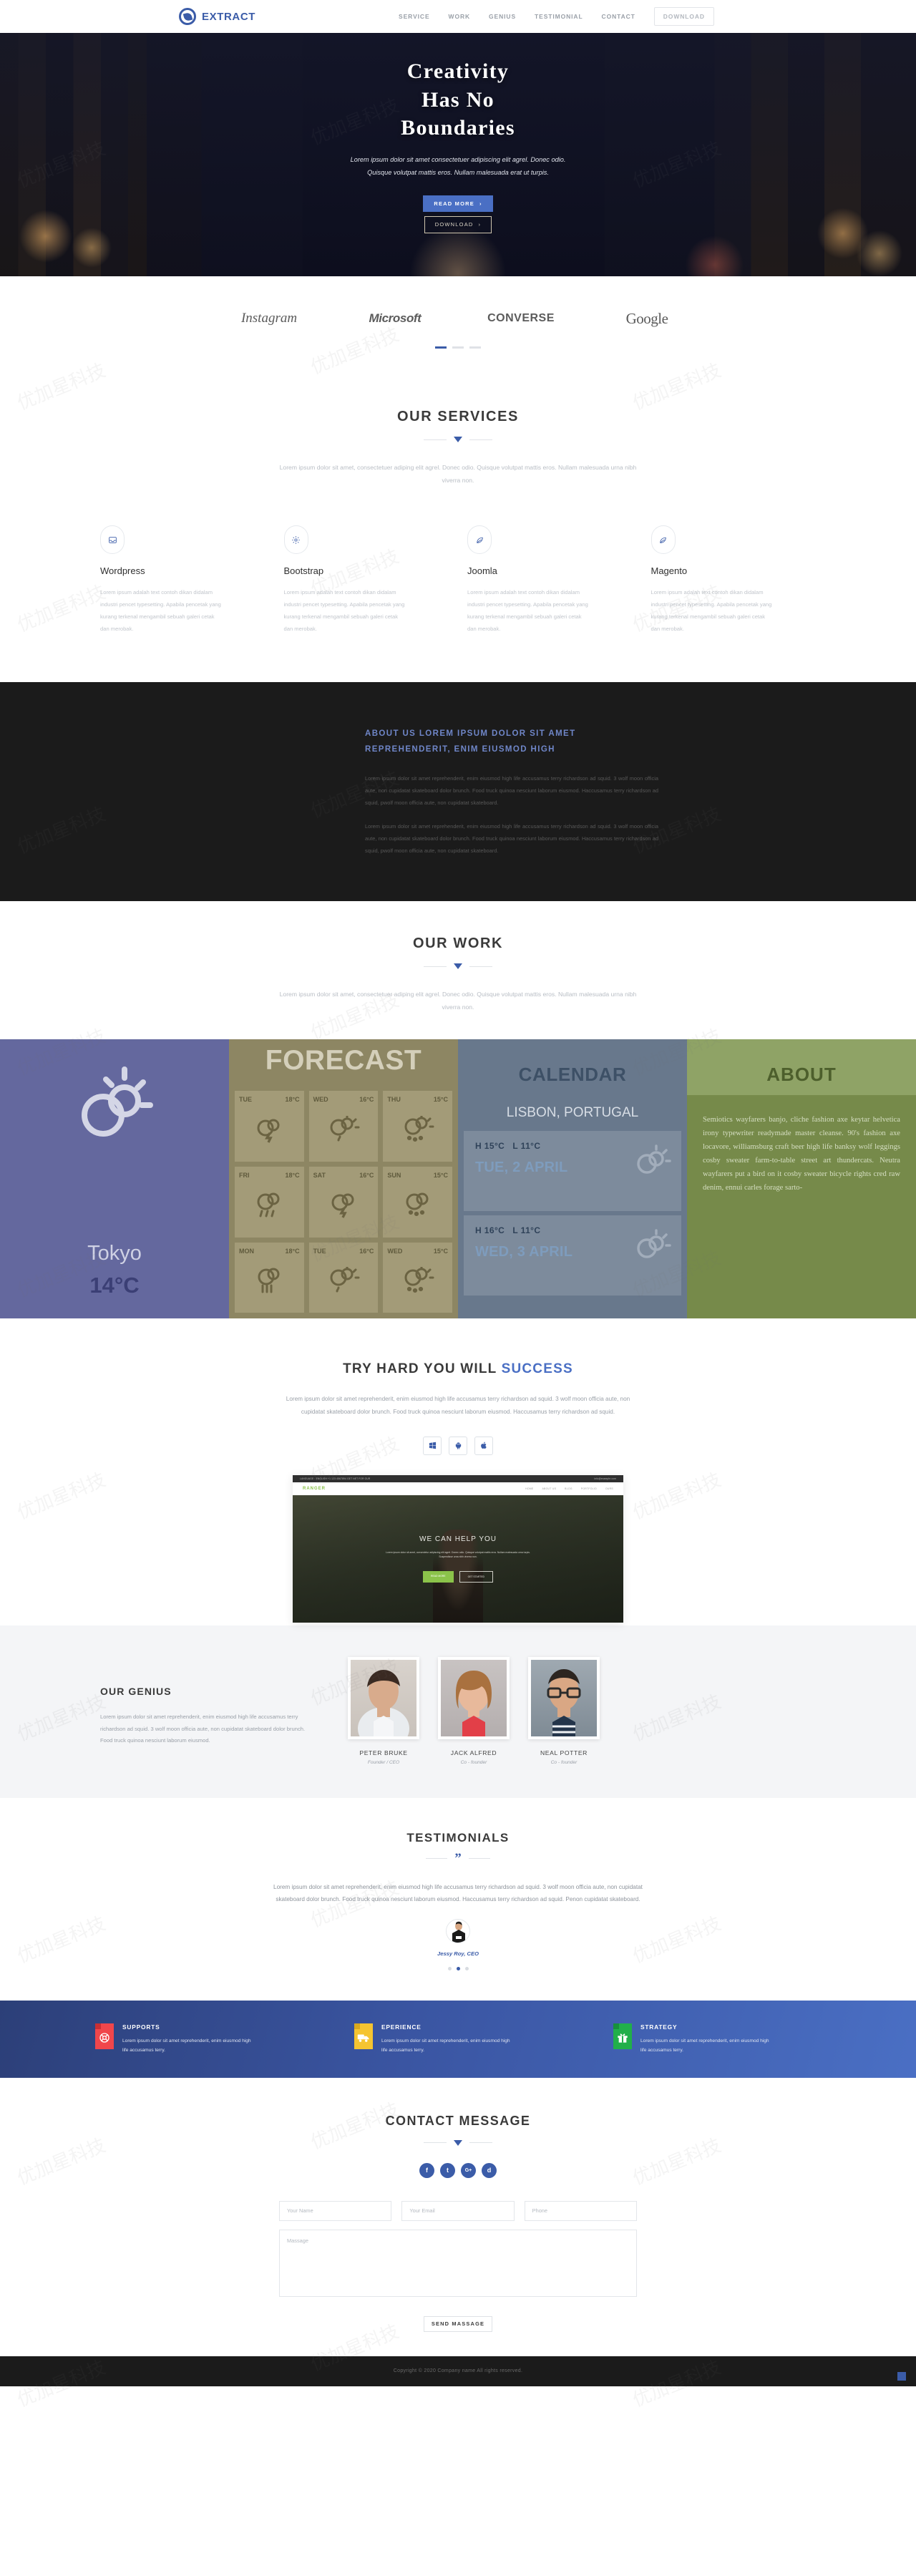 The width and height of the screenshot is (916, 2576). Describe the element at coordinates (343, 1060) in the screenshot. I see `forecast-title: FORECAST` at that location.